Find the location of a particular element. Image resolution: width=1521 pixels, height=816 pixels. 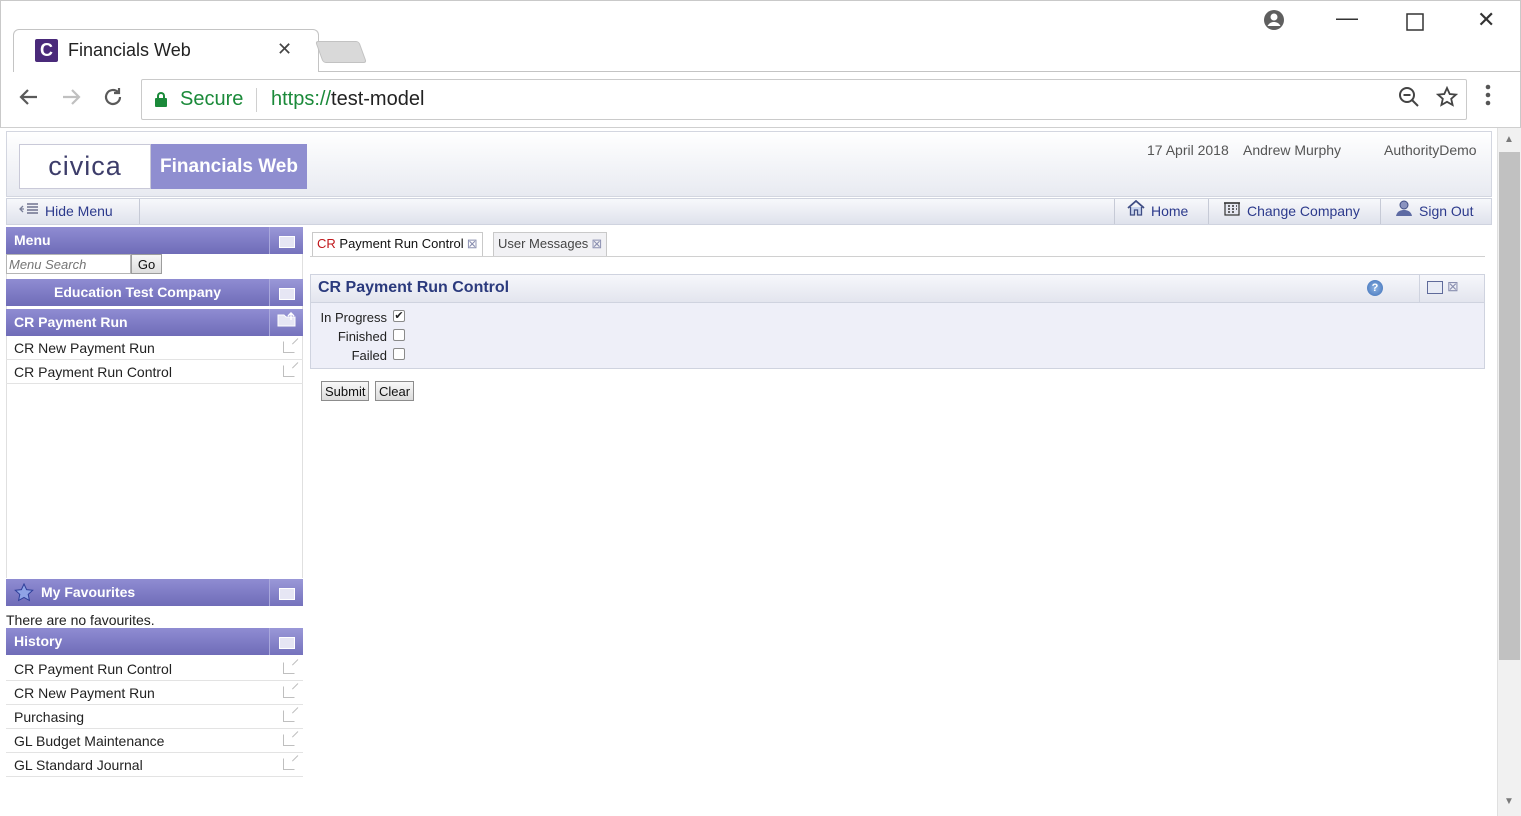

scroll-up-icon: ▲ is located at coordinates (1509, 139).